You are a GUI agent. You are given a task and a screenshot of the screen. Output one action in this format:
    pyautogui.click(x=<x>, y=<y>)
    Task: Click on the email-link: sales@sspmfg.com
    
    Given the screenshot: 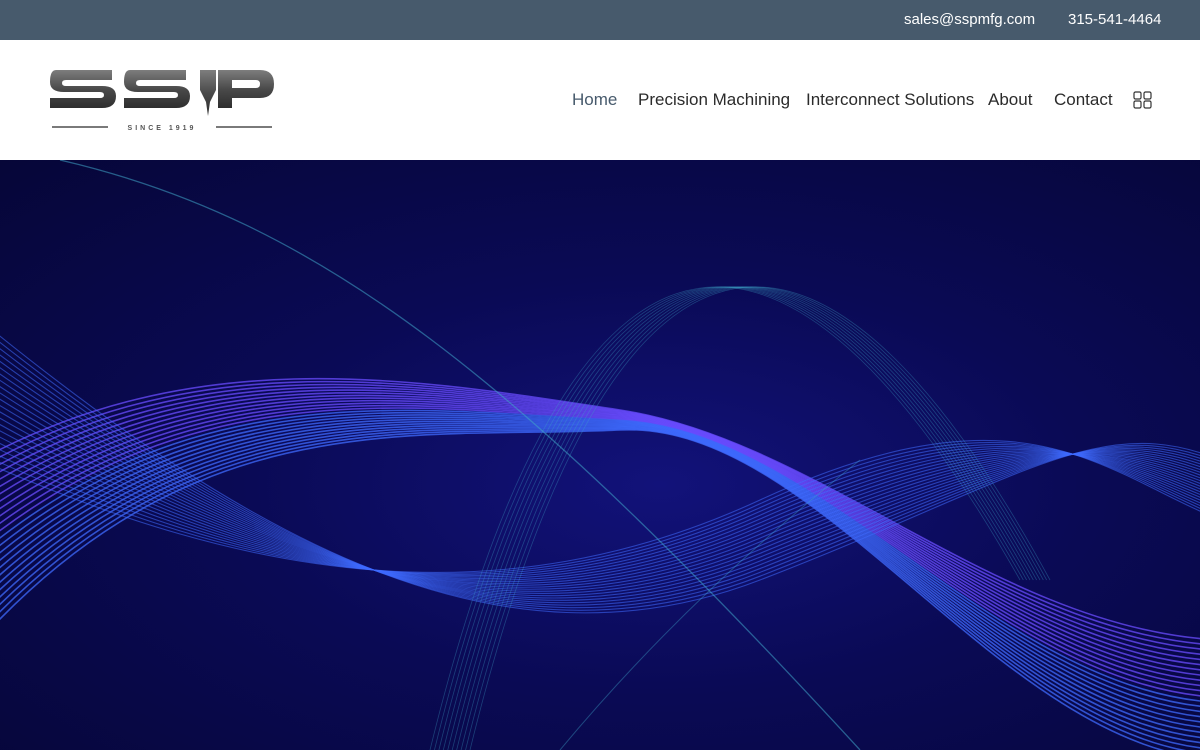 What is the action you would take?
    pyautogui.click(x=969, y=19)
    